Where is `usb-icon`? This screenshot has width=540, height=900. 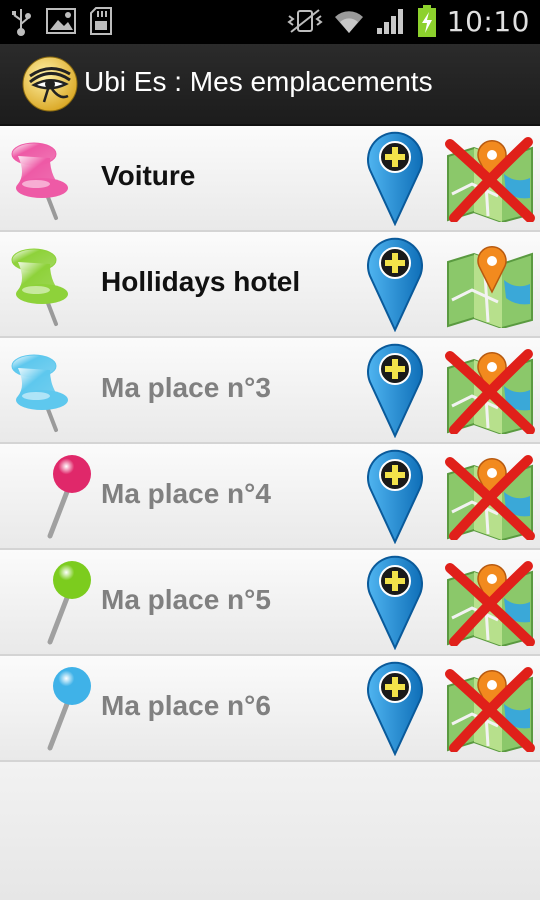 usb-icon is located at coordinates (21, 22).